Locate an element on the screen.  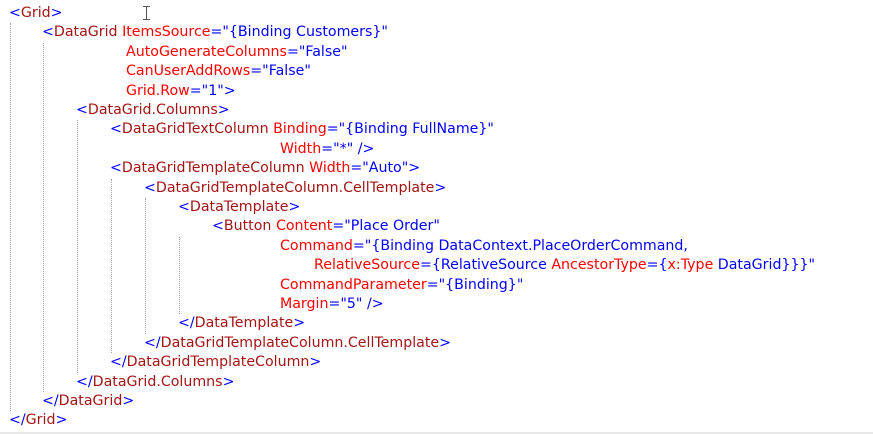
code-line: Width="*" /> is located at coordinates (327, 149).